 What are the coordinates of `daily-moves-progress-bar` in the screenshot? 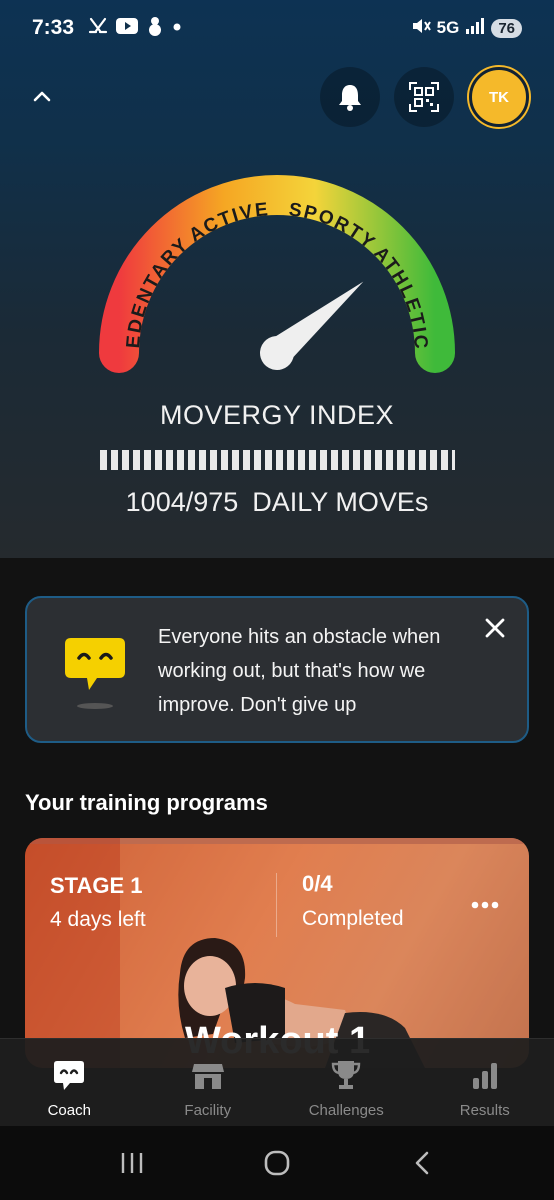 It's located at (277, 460).